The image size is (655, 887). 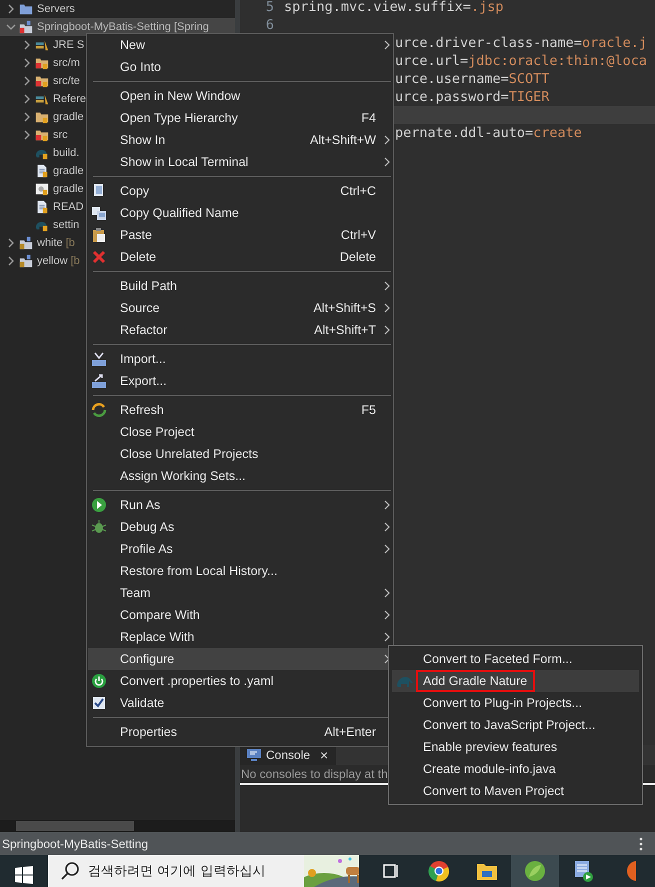 What do you see at coordinates (394, 7) in the screenshot?
I see `code-line: spring.mvc.view.suffix=.jsp` at bounding box center [394, 7].